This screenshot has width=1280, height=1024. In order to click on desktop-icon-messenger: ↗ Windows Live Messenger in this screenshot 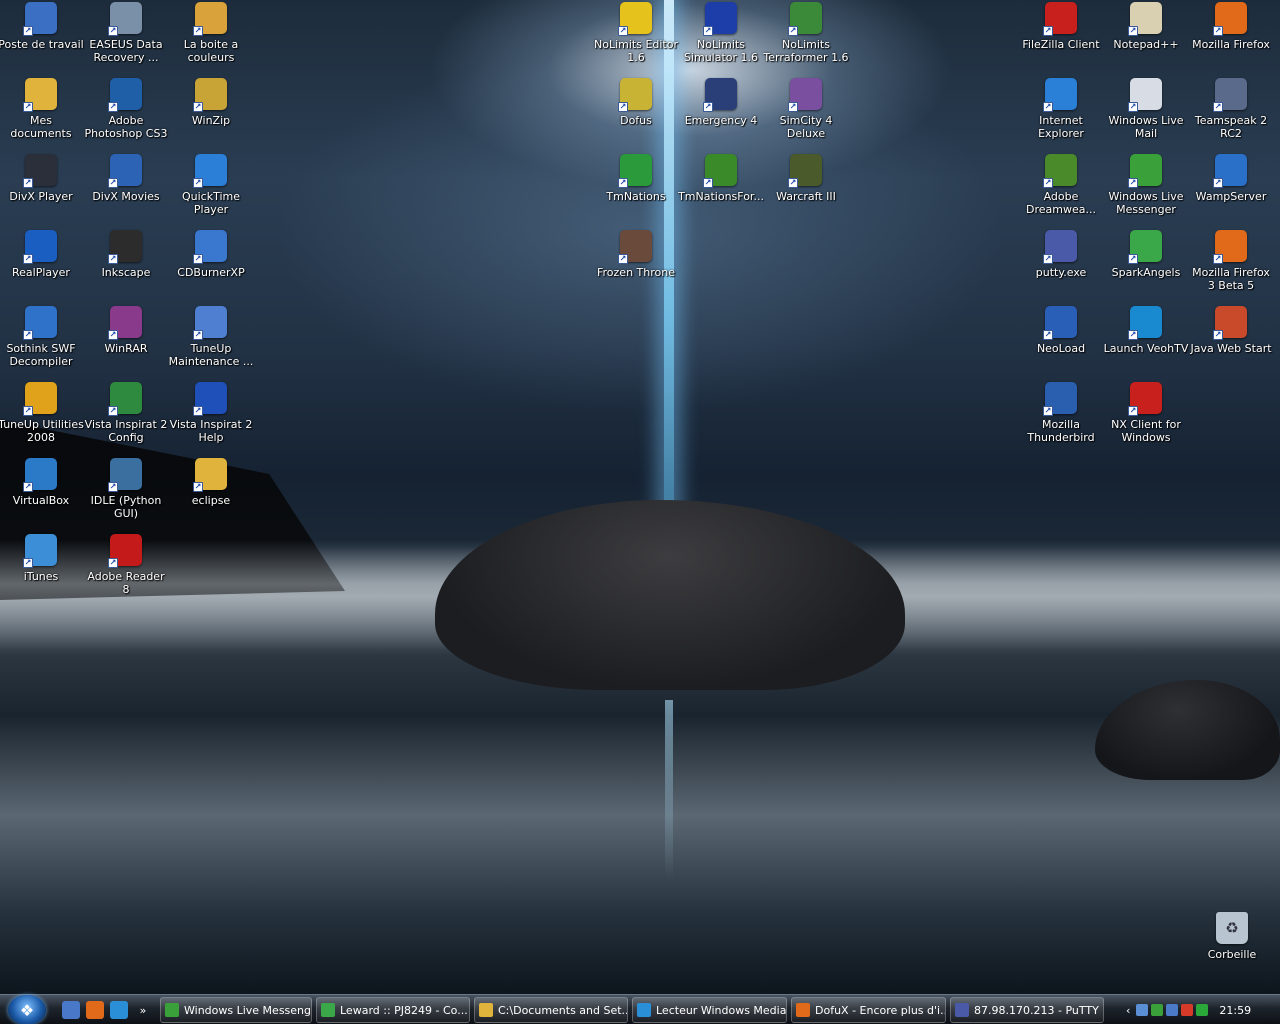, I will do `click(1146, 190)`.